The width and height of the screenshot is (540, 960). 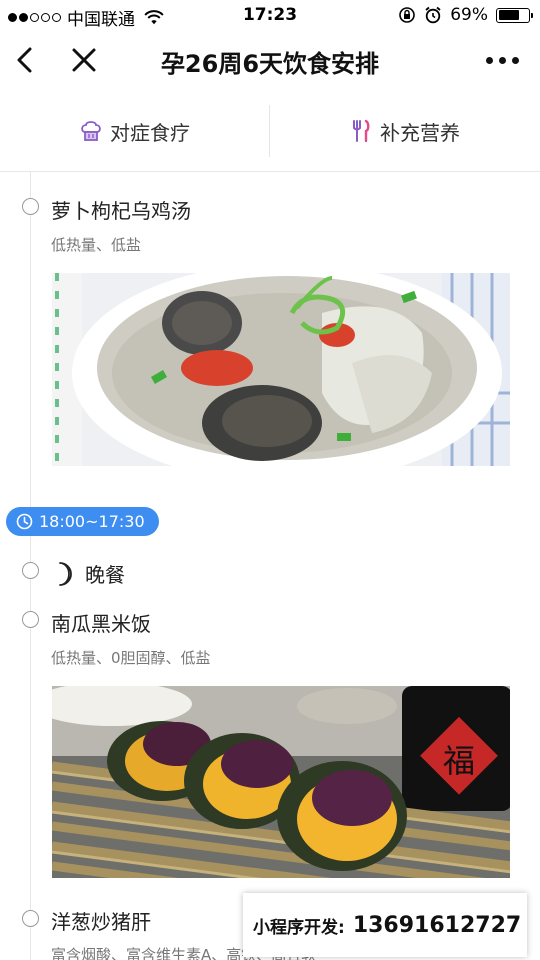 I want to click on tab-label: 补充营养, so click(x=420, y=132).